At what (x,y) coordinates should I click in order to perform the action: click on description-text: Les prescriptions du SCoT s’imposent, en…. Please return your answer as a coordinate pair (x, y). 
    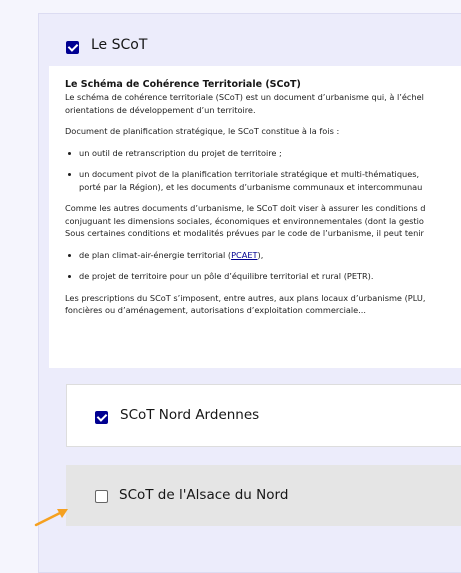
    Looking at the image, I should click on (245, 297).